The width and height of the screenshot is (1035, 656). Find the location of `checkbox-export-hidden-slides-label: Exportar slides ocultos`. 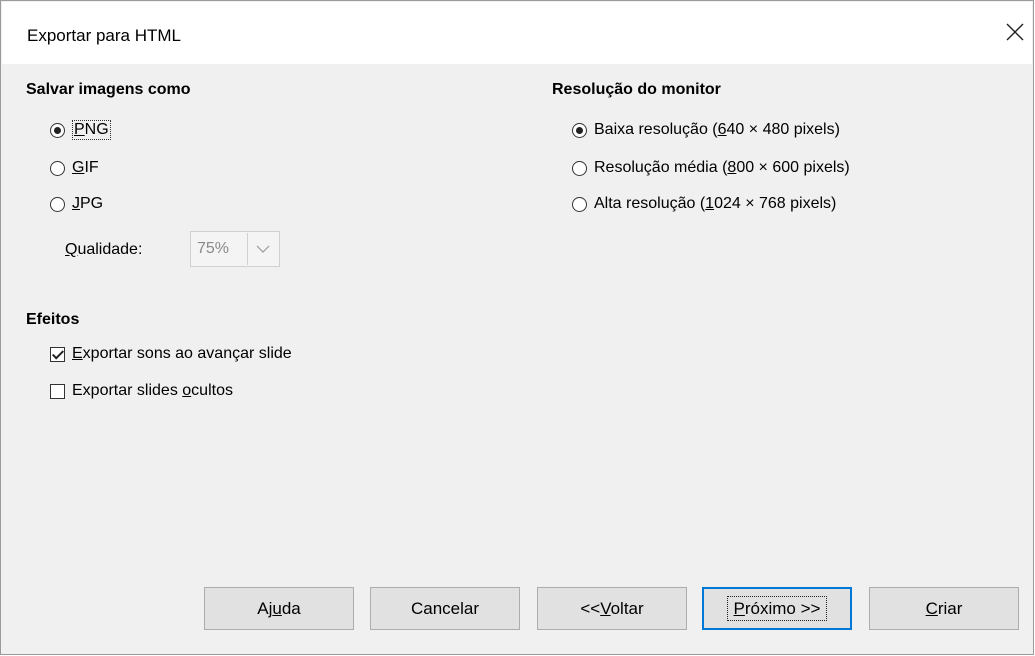

checkbox-export-hidden-slides-label: Exportar slides ocultos is located at coordinates (152, 390).